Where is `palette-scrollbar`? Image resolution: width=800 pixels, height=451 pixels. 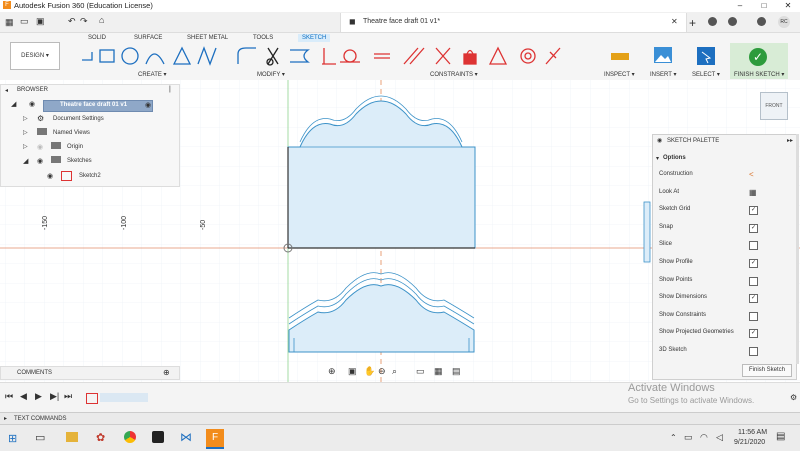 palette-scrollbar is located at coordinates (797, 249).